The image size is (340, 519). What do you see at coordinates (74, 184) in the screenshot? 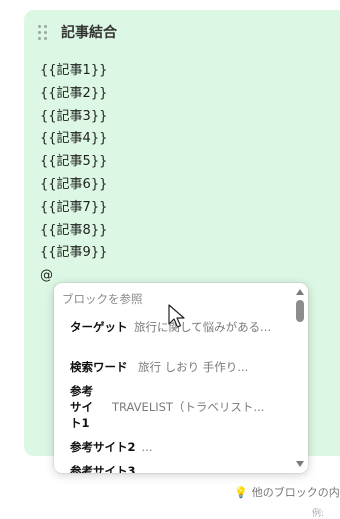
I see `content-line: {{記事6}}` at bounding box center [74, 184].